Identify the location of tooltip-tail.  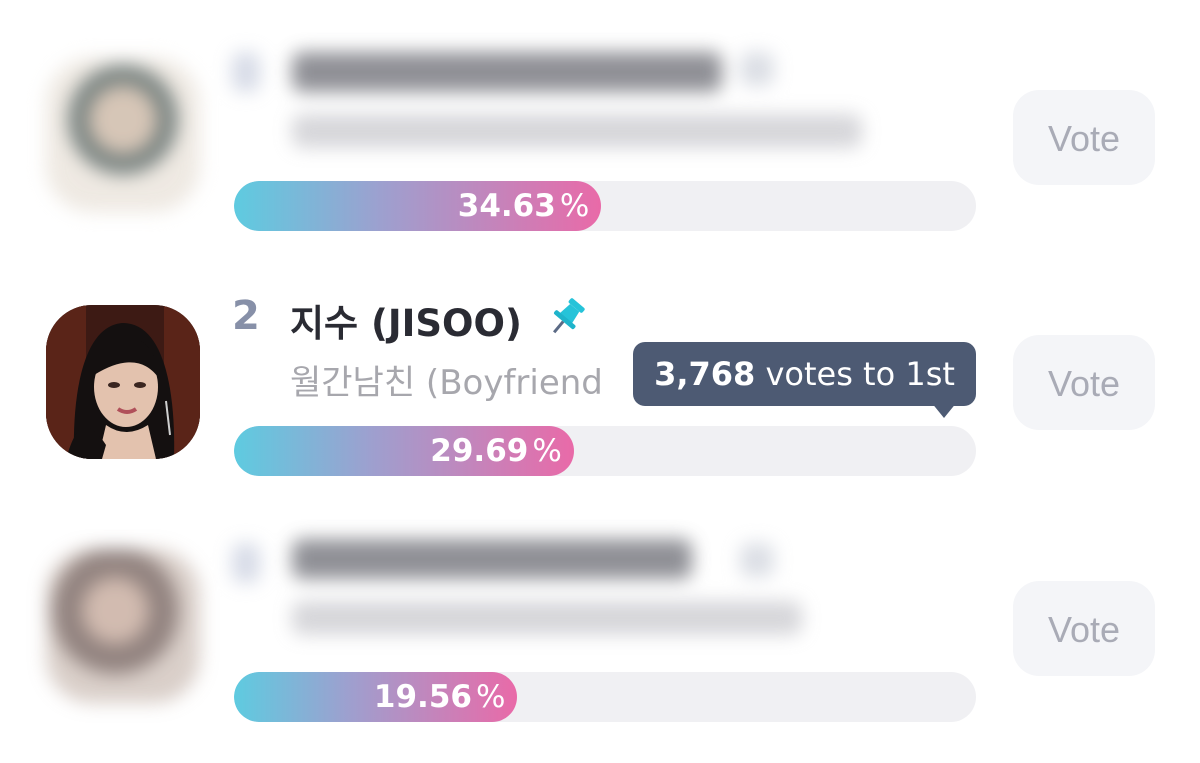
(944, 410).